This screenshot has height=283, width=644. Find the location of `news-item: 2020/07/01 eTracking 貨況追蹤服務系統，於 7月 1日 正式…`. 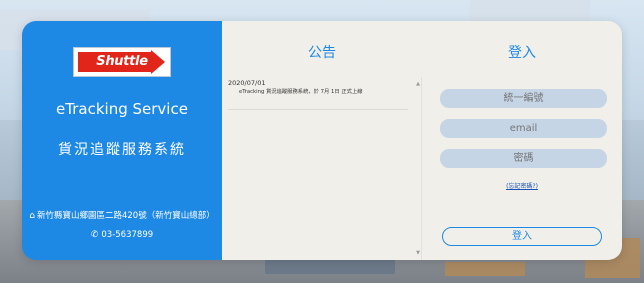

news-item: 2020/07/01 eTracking 貨況追蹤服務系統，於 7月 1日 正式… is located at coordinates (321, 88).